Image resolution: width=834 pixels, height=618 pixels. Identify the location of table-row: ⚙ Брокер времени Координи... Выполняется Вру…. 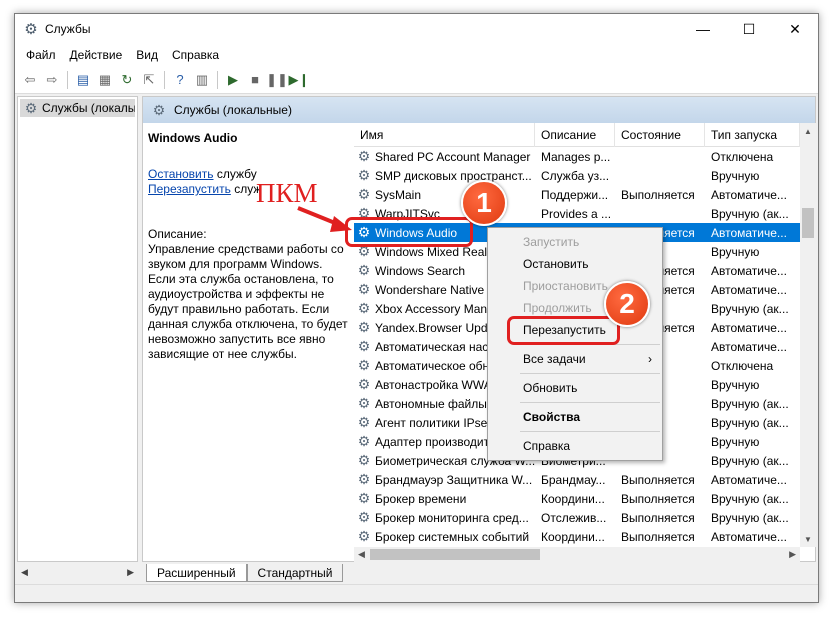
(577, 498).